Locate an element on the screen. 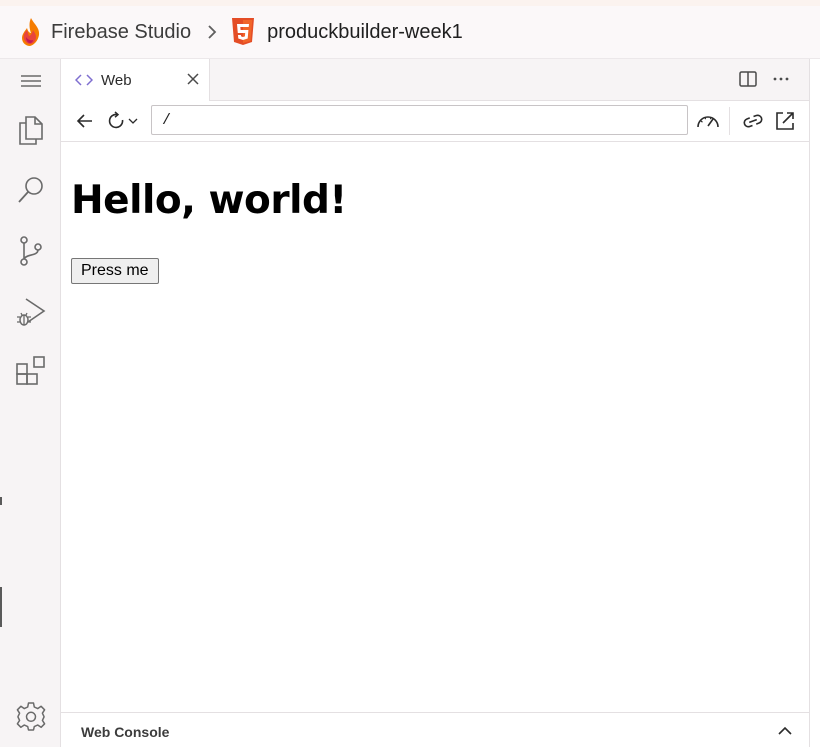 The height and width of the screenshot is (748, 820). html5-icon is located at coordinates (243, 31).